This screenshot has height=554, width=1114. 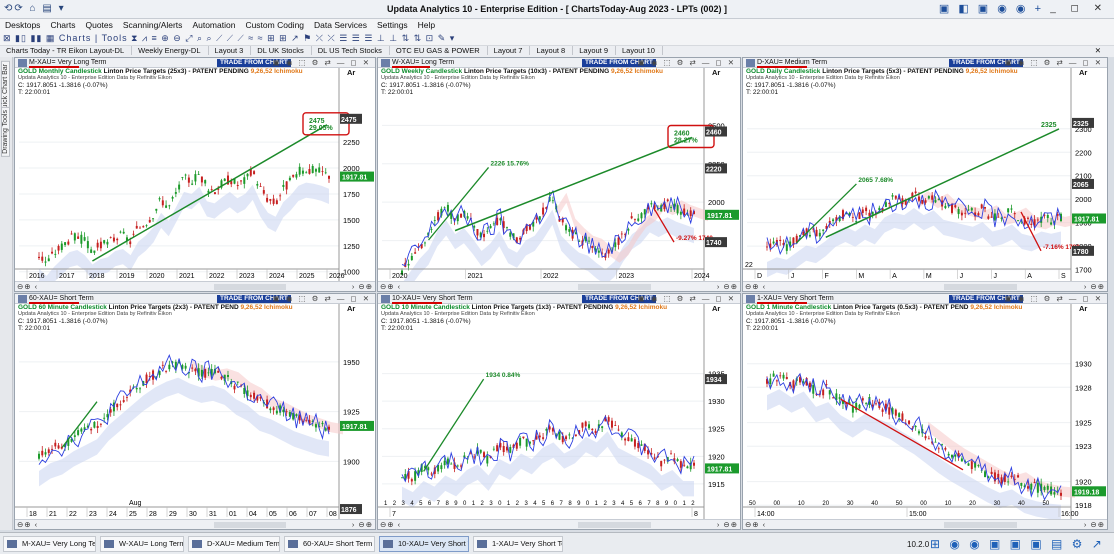 What do you see at coordinates (75, 38) in the screenshot?
I see `charts-button: Charts` at bounding box center [75, 38].